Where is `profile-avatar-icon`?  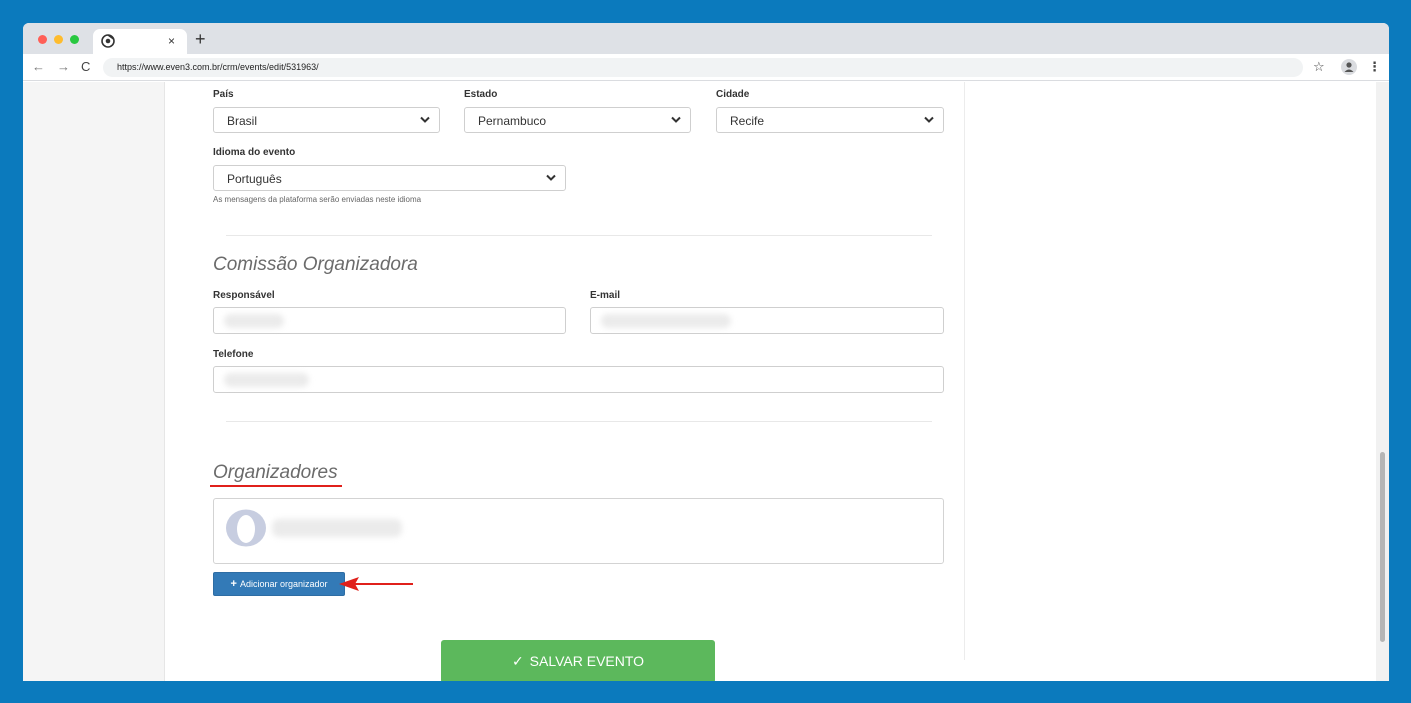
profile-avatar-icon is located at coordinates (1349, 67).